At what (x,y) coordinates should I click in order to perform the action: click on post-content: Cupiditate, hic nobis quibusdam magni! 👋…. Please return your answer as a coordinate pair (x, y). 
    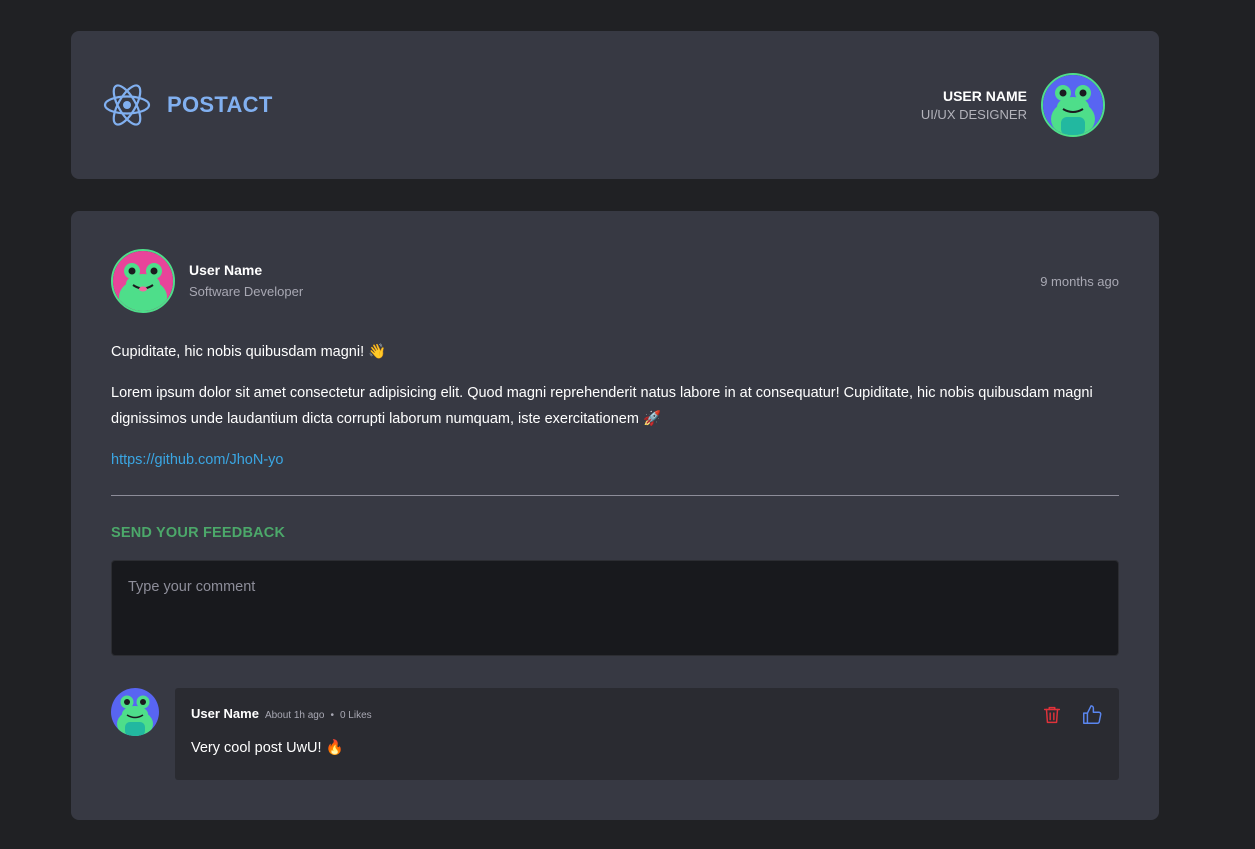
    Looking at the image, I should click on (615, 406).